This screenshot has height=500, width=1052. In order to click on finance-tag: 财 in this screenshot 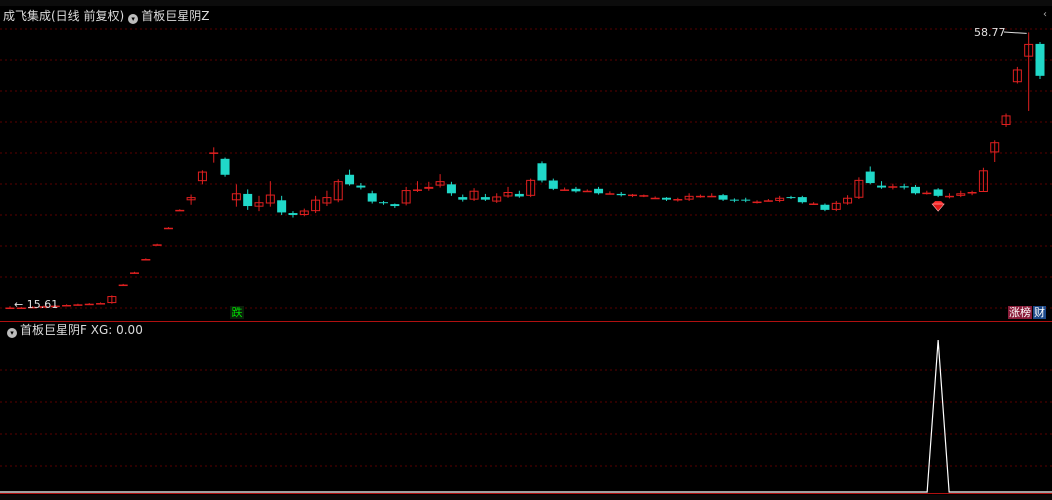, I will do `click(1039, 312)`.